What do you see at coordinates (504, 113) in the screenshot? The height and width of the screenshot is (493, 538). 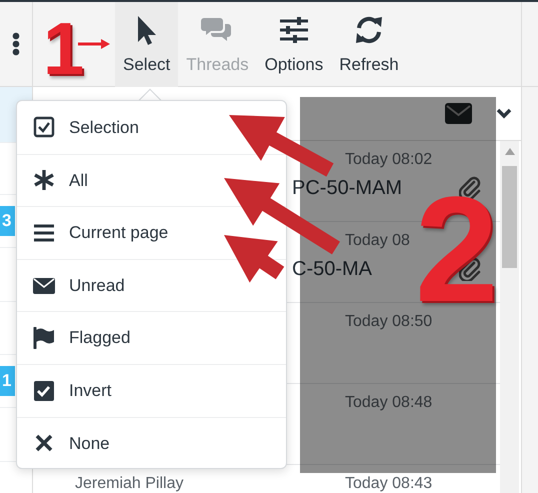 I see `chevron-down-icon` at bounding box center [504, 113].